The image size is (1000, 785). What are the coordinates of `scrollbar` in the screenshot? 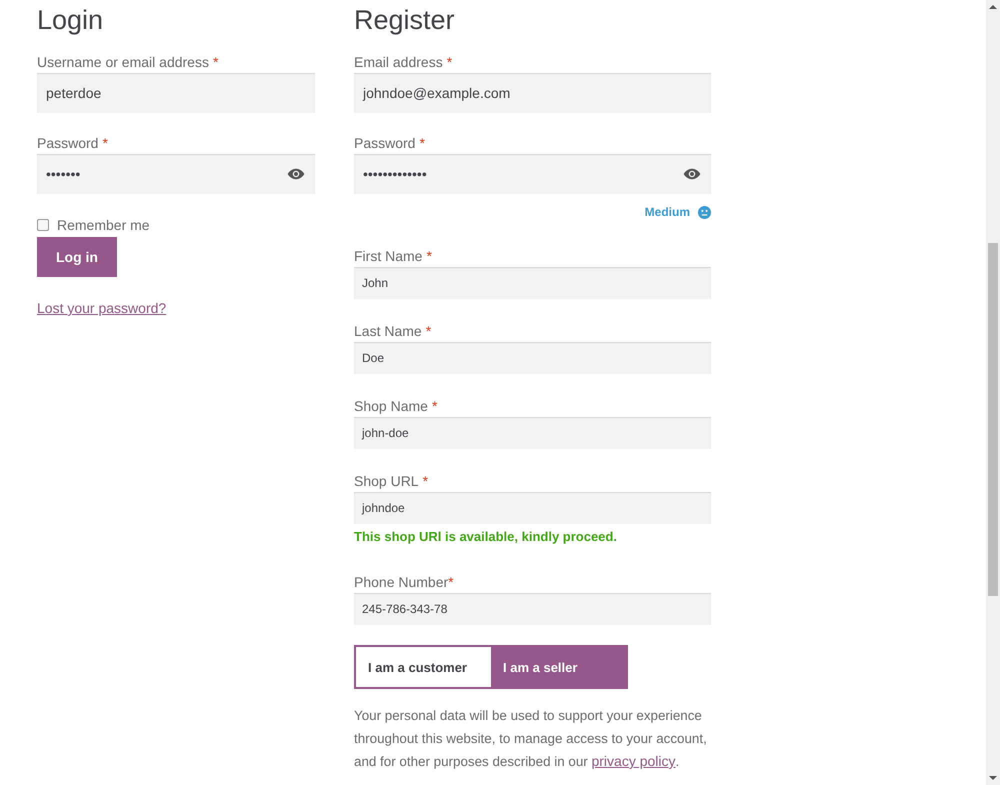 It's located at (993, 392).